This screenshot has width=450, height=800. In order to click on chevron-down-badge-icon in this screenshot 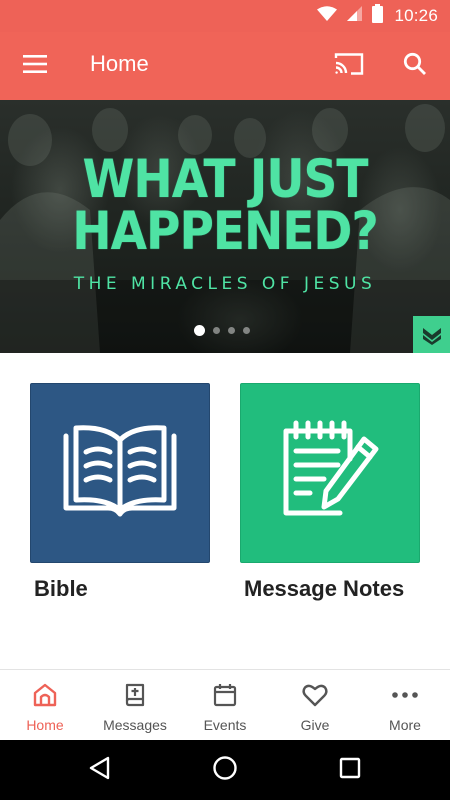, I will do `click(431, 334)`.